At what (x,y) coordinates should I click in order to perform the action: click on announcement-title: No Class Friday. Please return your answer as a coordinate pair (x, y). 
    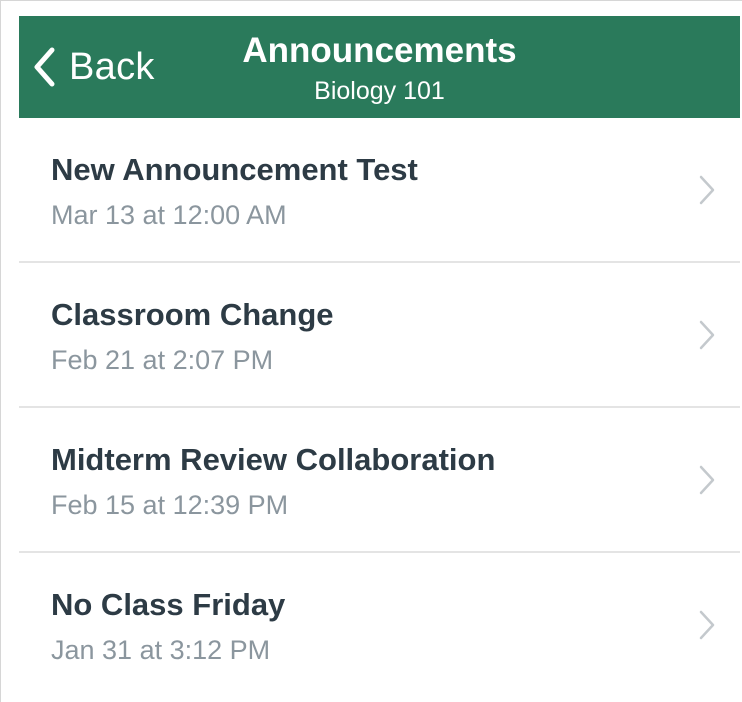
    Looking at the image, I should click on (168, 604).